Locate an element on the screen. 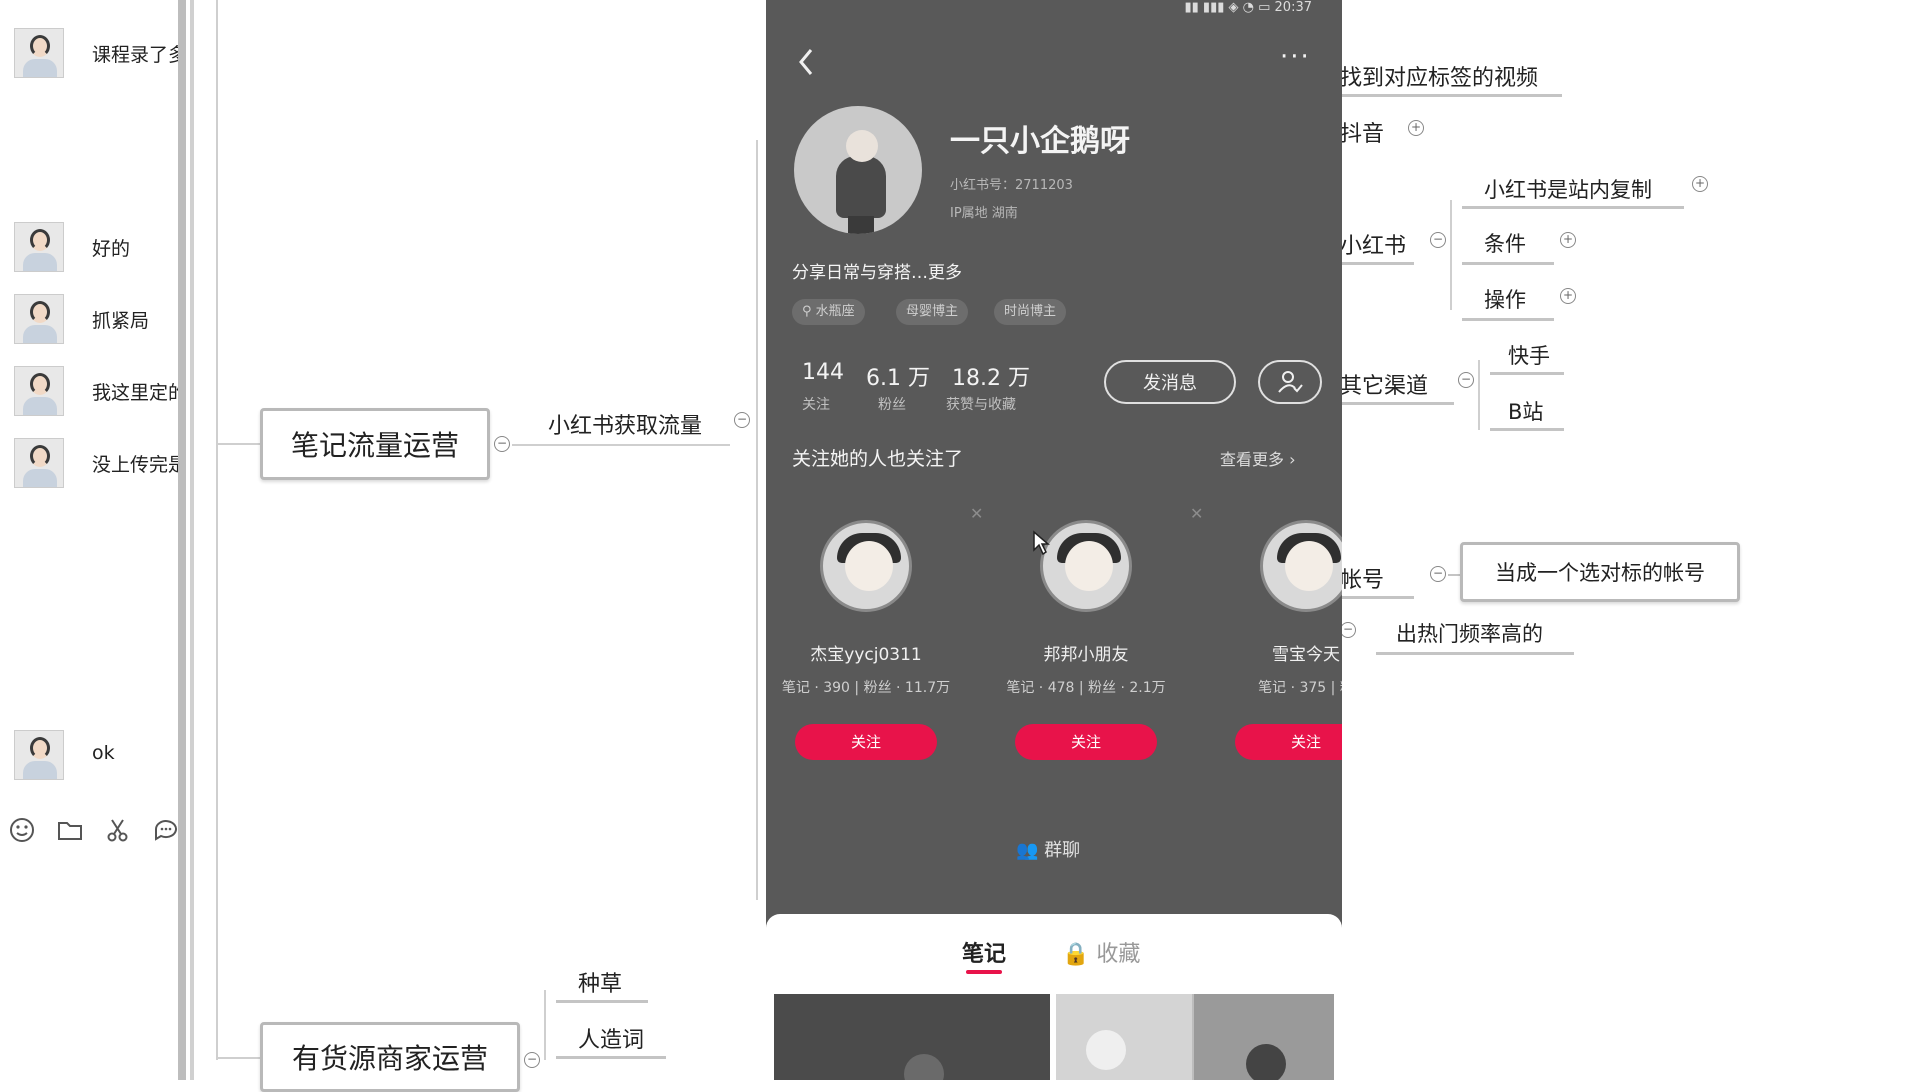 This screenshot has width=1910, height=1092. stat-likes-count: 18.2 万 is located at coordinates (991, 378).